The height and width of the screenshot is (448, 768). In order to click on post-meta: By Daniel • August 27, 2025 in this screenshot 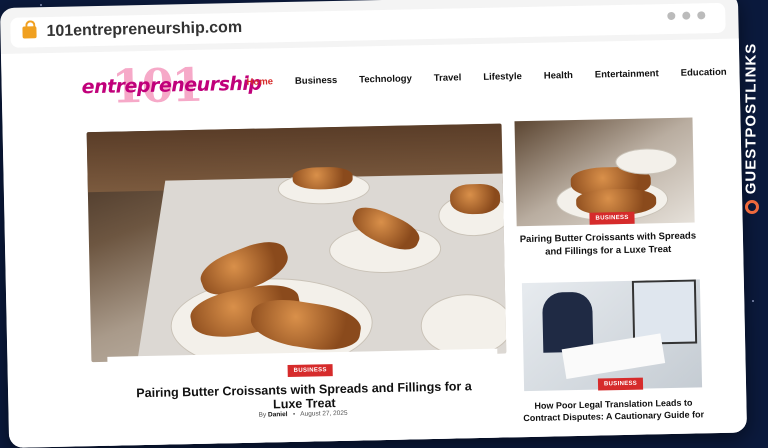, I will do `click(303, 414)`.